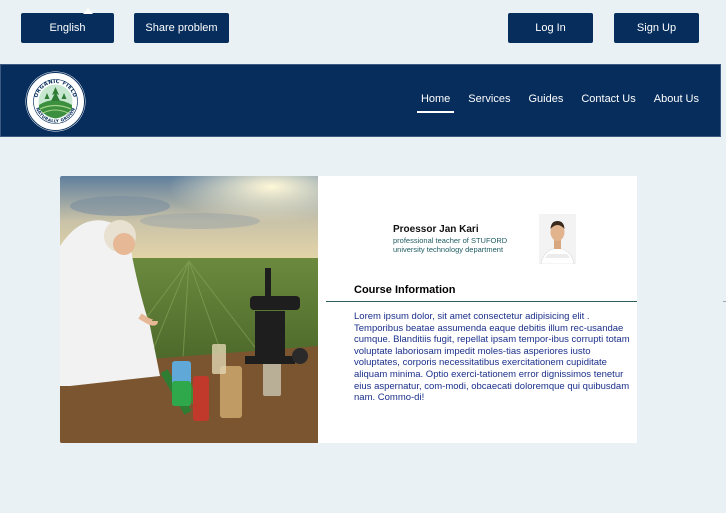 This screenshot has height=513, width=726. I want to click on nav-guides: Guides, so click(545, 100).